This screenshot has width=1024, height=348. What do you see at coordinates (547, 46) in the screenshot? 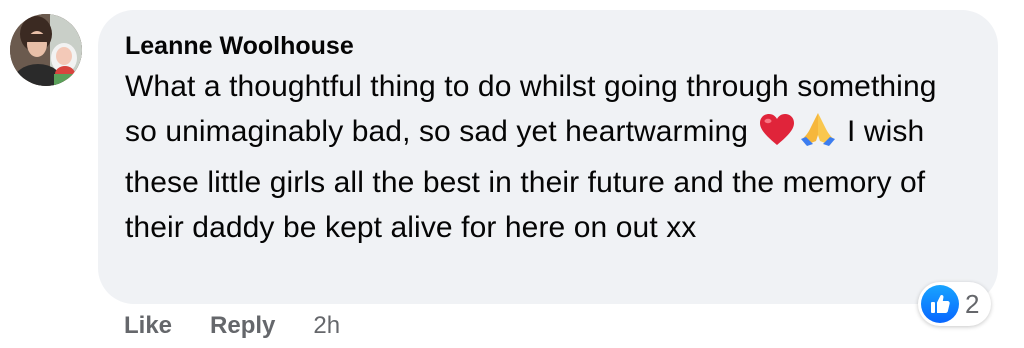
I see `comment-author: Leanne Woolhouse` at bounding box center [547, 46].